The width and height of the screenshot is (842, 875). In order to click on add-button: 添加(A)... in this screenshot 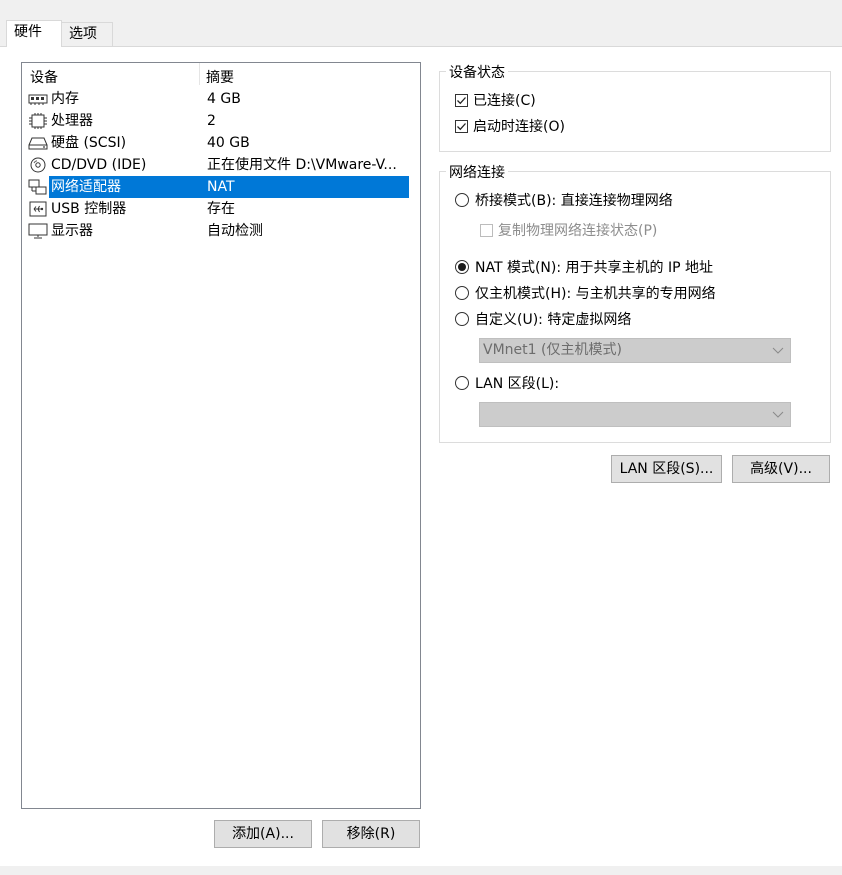, I will do `click(263, 834)`.